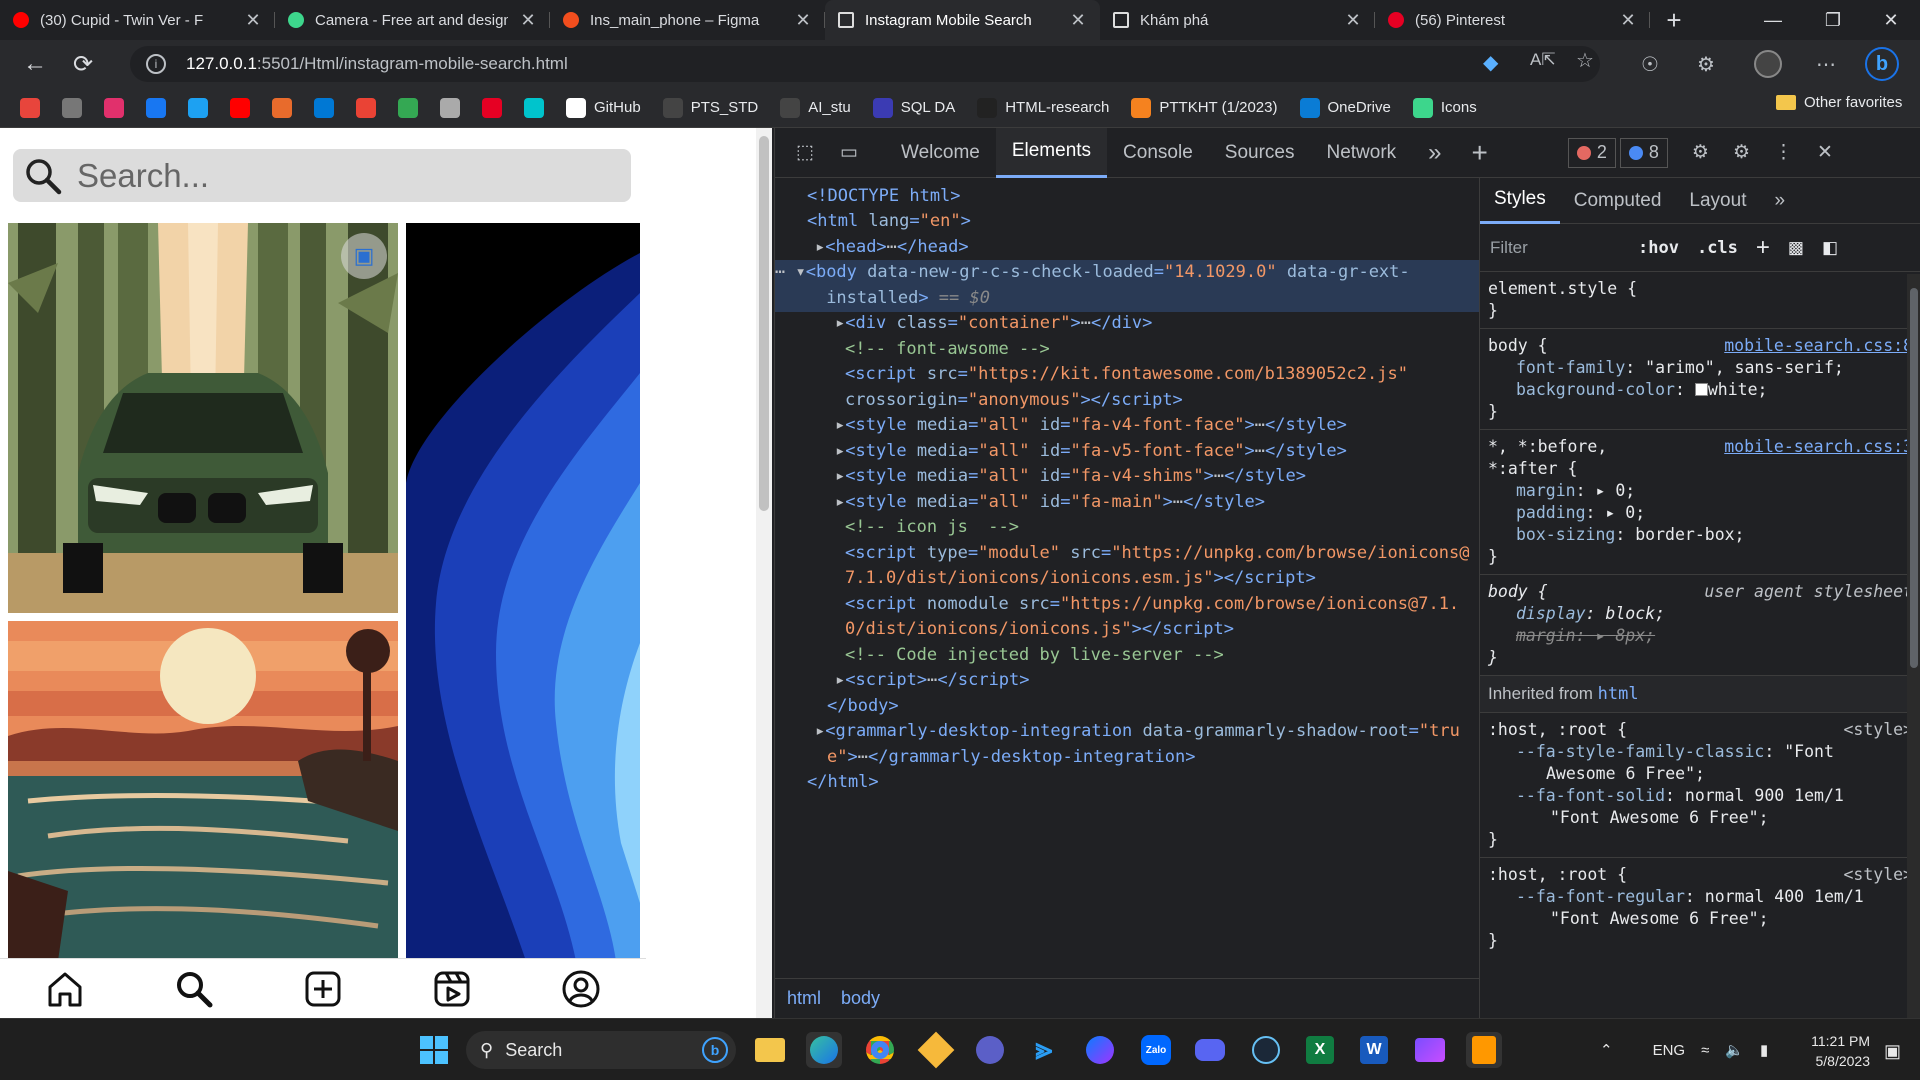 The height and width of the screenshot is (1080, 1920). I want to click on read-aloud-icon: A⇱, so click(1543, 60).